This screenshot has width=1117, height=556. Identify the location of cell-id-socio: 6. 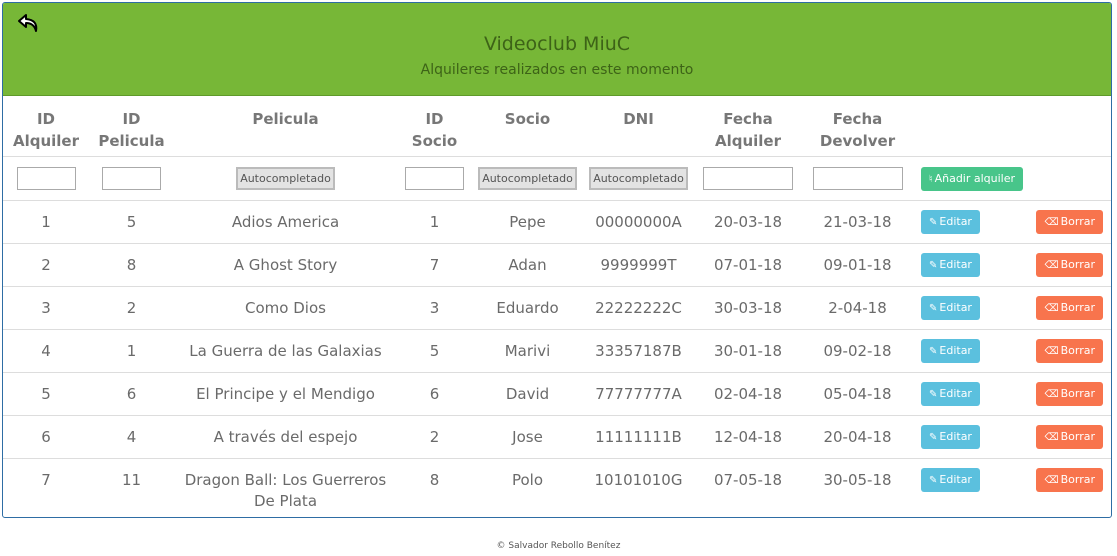
(434, 393).